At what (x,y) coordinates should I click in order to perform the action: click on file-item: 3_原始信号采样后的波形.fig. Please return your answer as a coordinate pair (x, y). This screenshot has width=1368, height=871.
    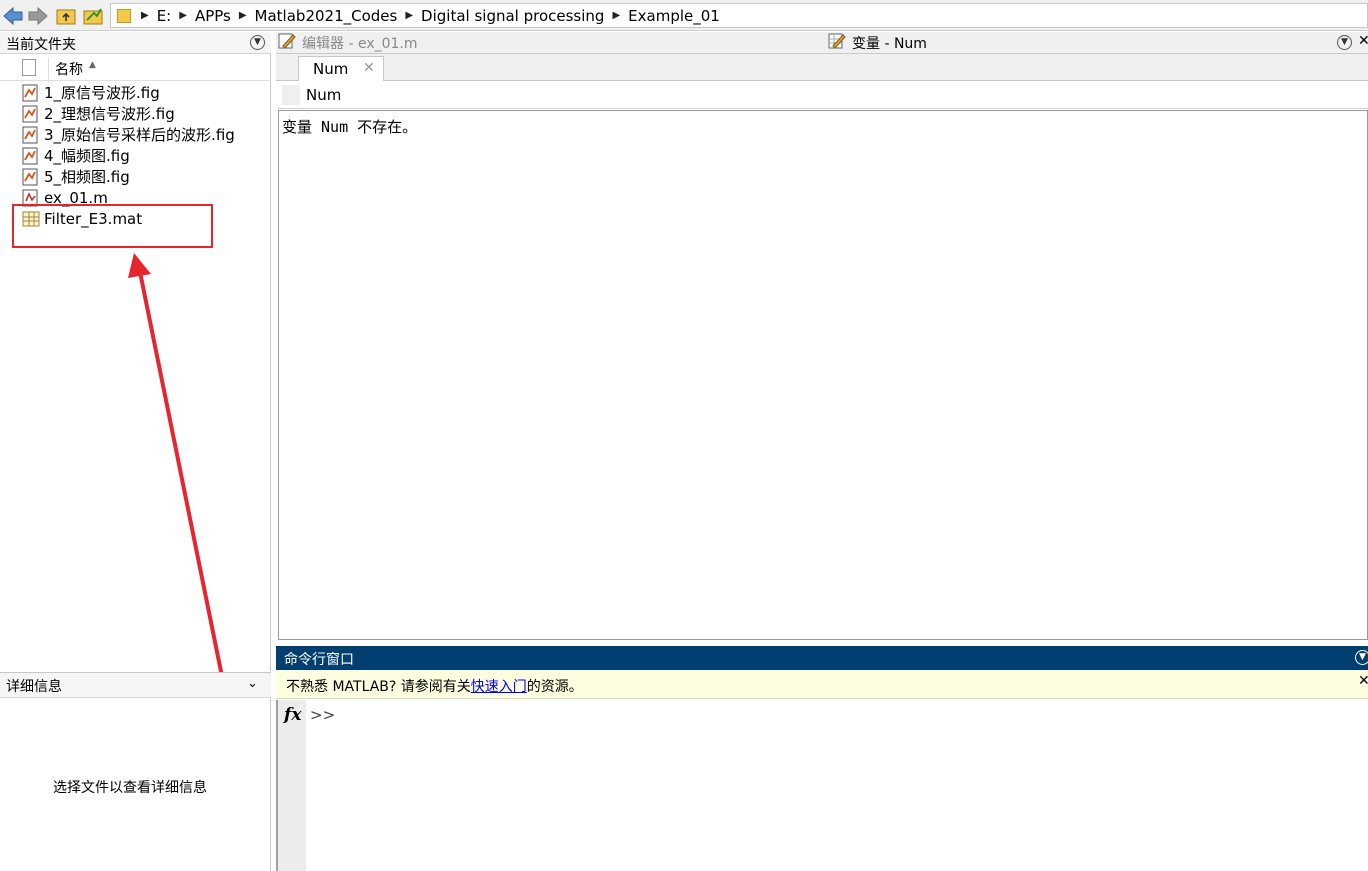
    Looking at the image, I should click on (128, 134).